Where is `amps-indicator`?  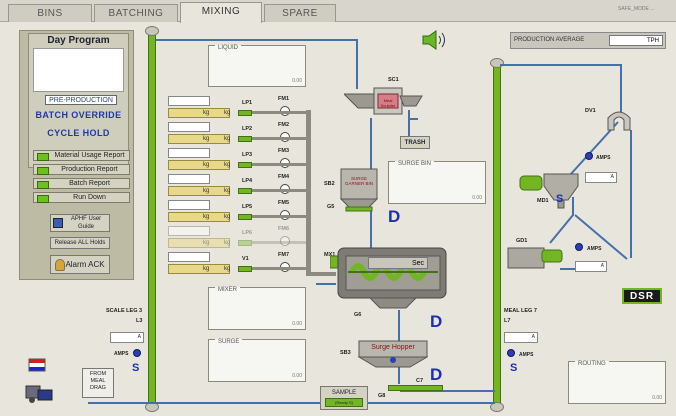 amps-indicator is located at coordinates (137, 353).